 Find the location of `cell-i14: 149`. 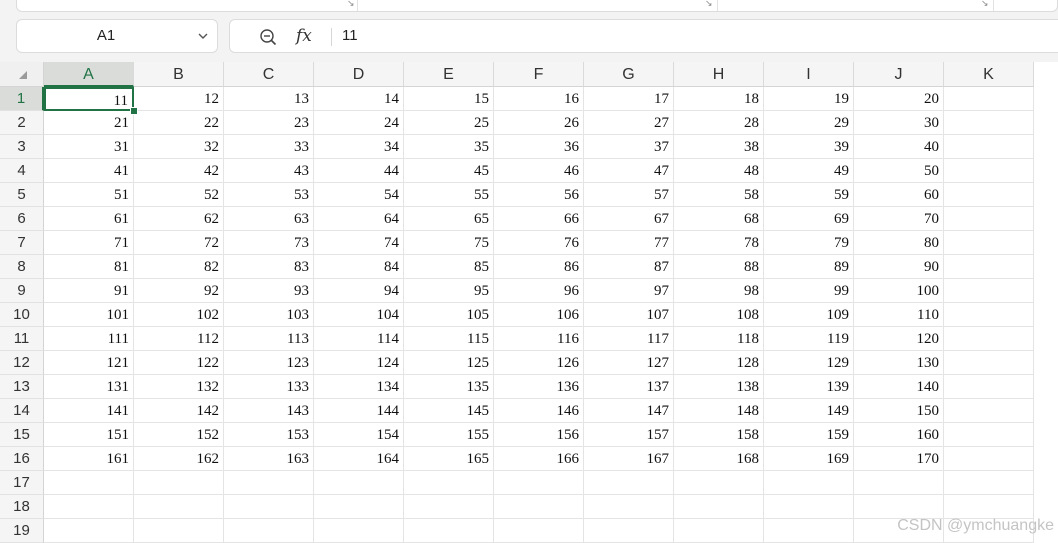

cell-i14: 149 is located at coordinates (809, 411).